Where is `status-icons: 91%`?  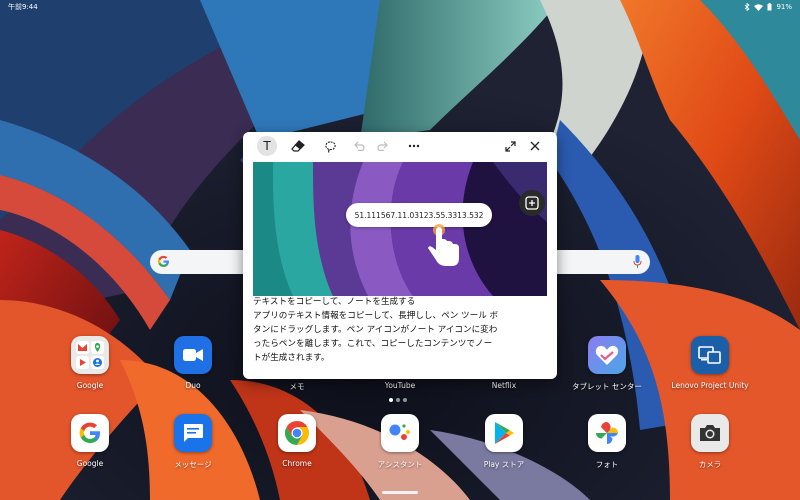 status-icons: 91% is located at coordinates (768, 7).